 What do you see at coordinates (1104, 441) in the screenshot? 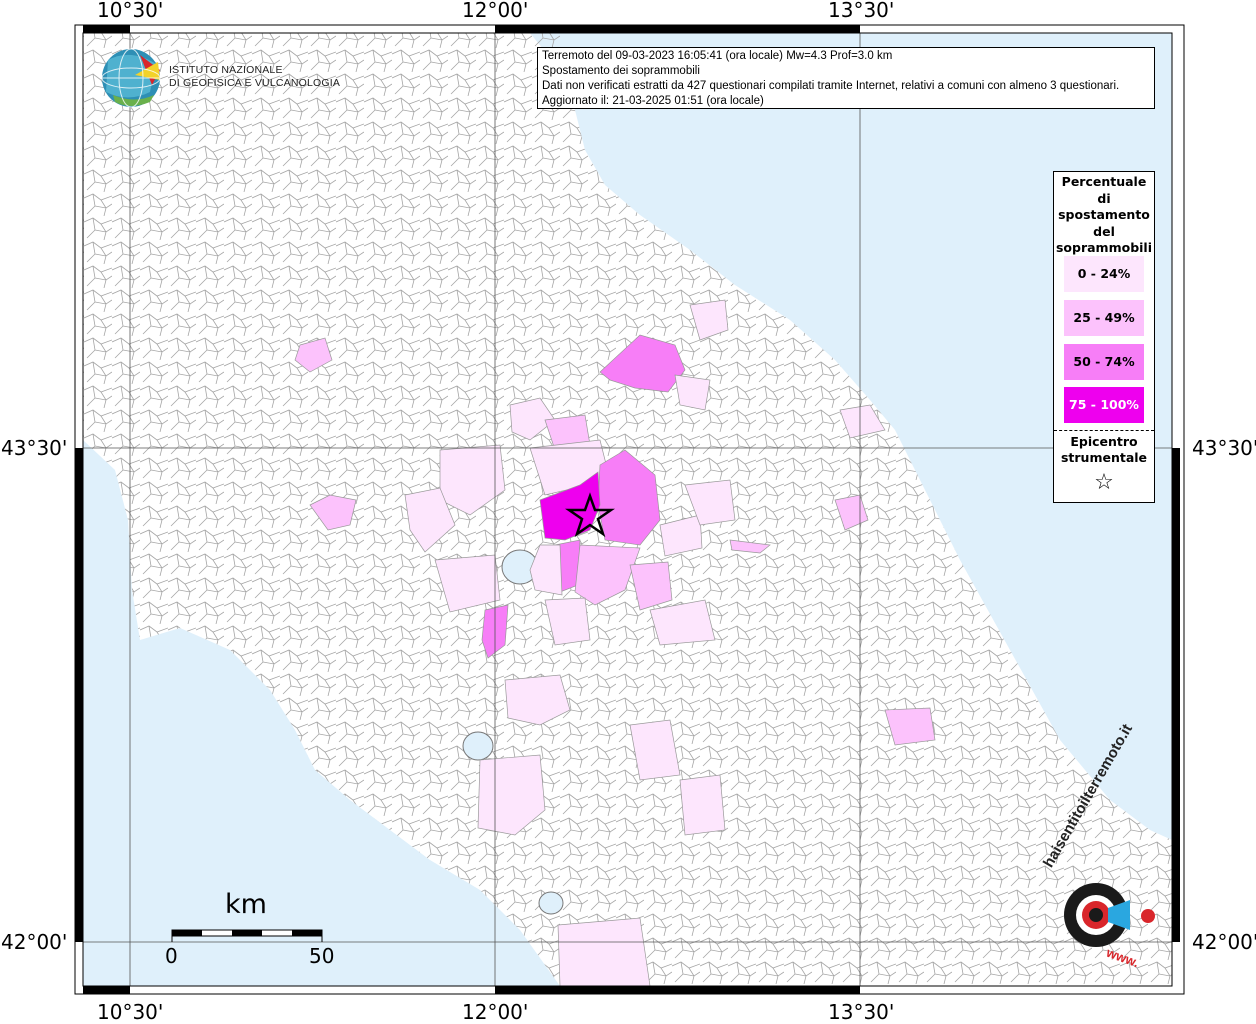
I see `epicenter-label-line: Epicentro` at bounding box center [1104, 441].